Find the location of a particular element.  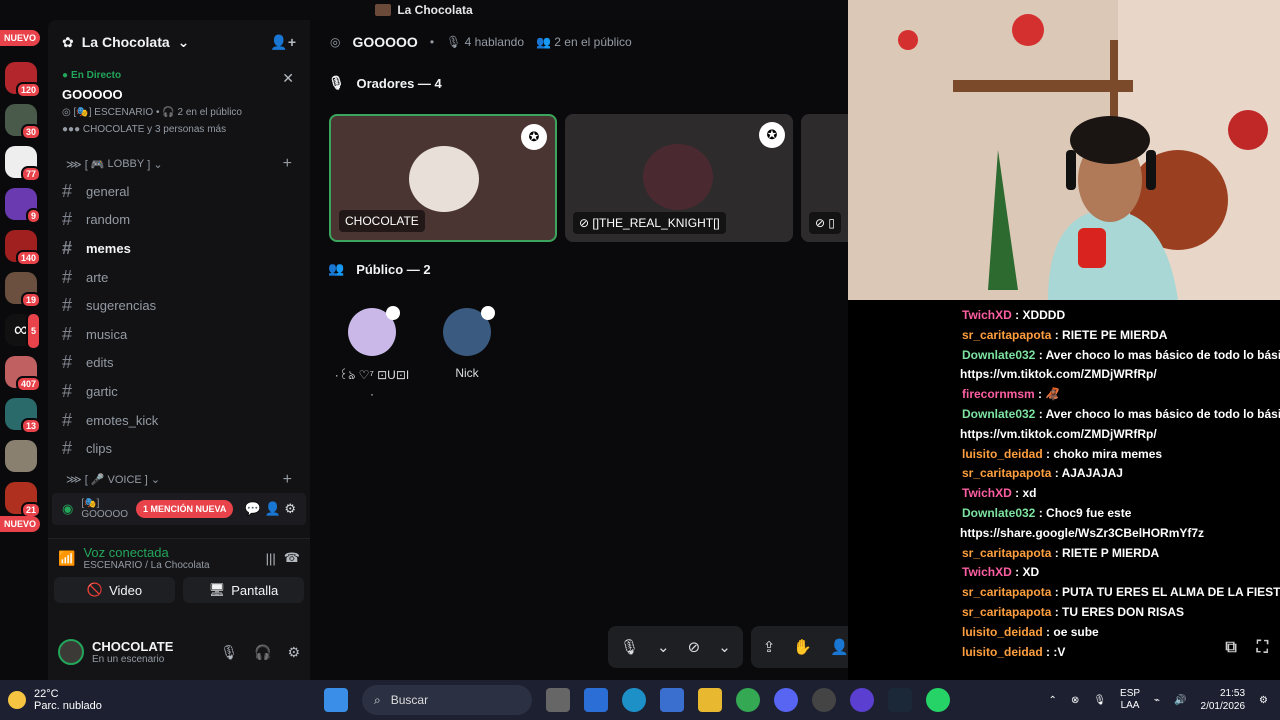

headphones-icon: 🎧 is located at coordinates (262, 652).